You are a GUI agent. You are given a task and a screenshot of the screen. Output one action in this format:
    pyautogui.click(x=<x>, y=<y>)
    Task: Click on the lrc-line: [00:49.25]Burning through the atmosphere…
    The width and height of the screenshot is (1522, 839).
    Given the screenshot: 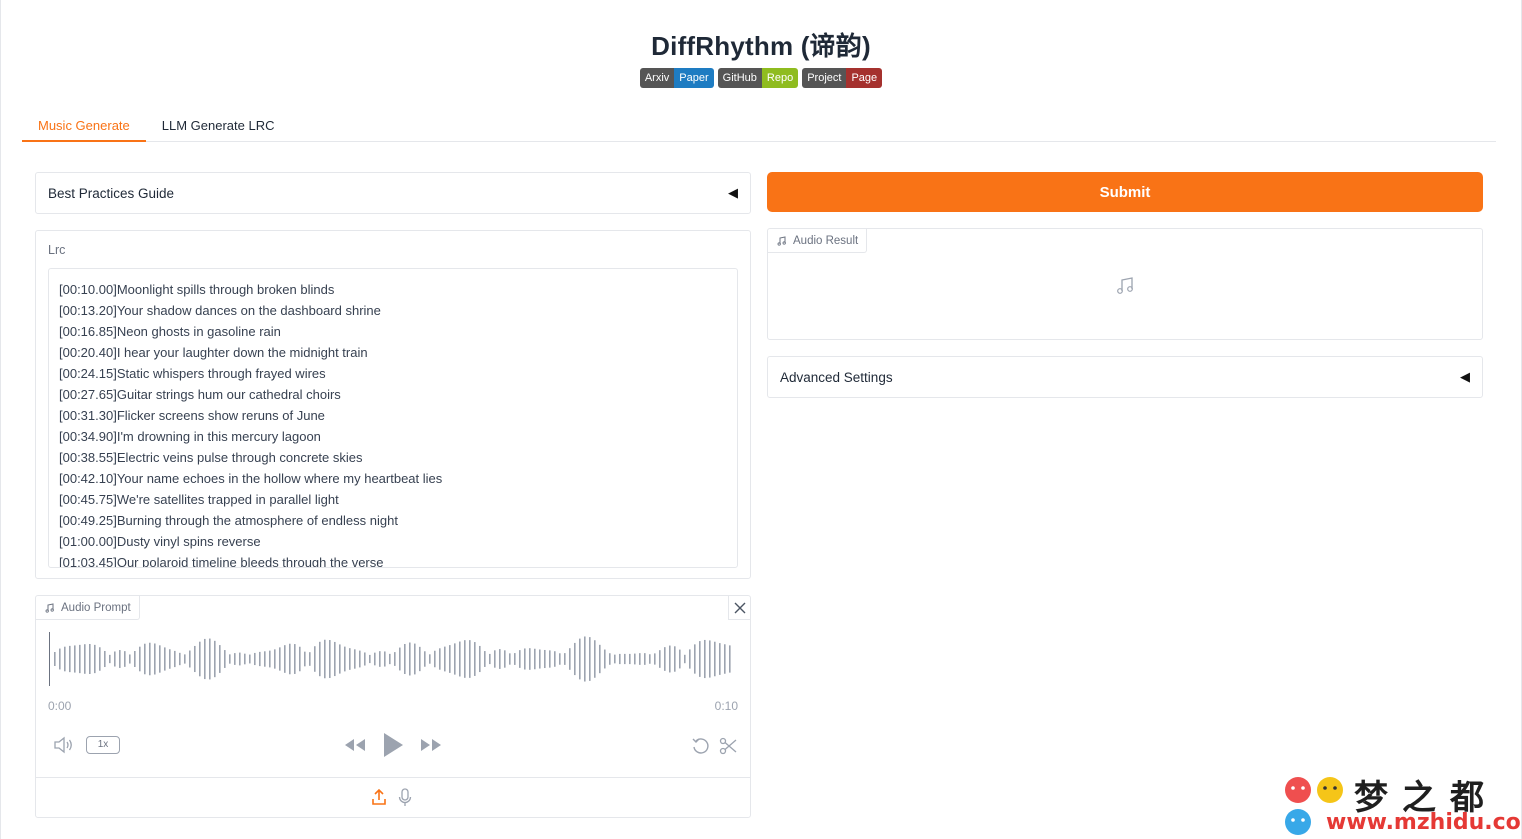 What is the action you would take?
    pyautogui.click(x=228, y=520)
    